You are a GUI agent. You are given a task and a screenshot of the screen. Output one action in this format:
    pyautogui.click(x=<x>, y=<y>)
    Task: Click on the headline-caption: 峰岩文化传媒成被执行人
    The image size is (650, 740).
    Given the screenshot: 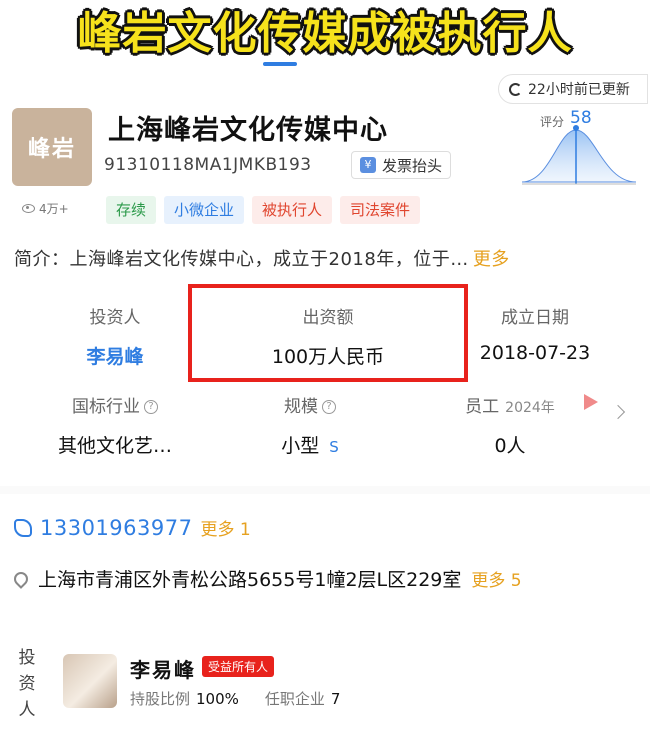 What is the action you would take?
    pyautogui.click(x=325, y=33)
    